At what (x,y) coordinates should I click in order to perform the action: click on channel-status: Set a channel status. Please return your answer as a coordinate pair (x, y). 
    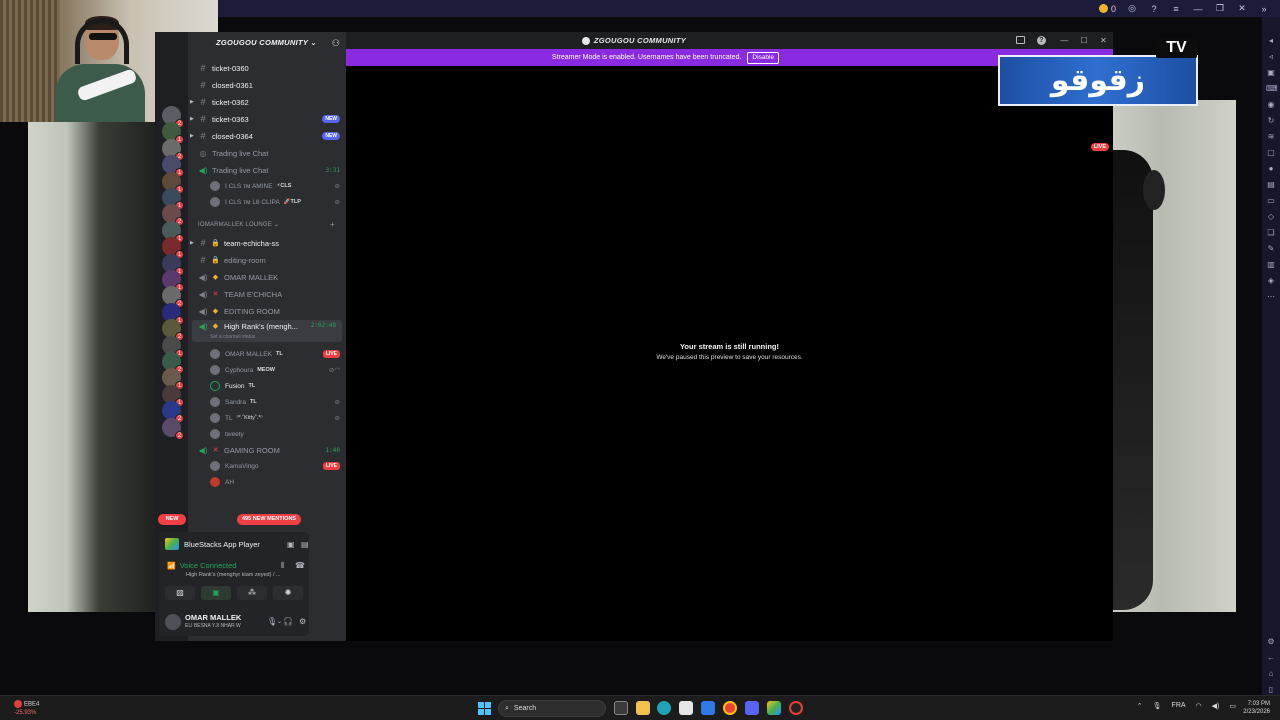
    Looking at the image, I should click on (232, 337).